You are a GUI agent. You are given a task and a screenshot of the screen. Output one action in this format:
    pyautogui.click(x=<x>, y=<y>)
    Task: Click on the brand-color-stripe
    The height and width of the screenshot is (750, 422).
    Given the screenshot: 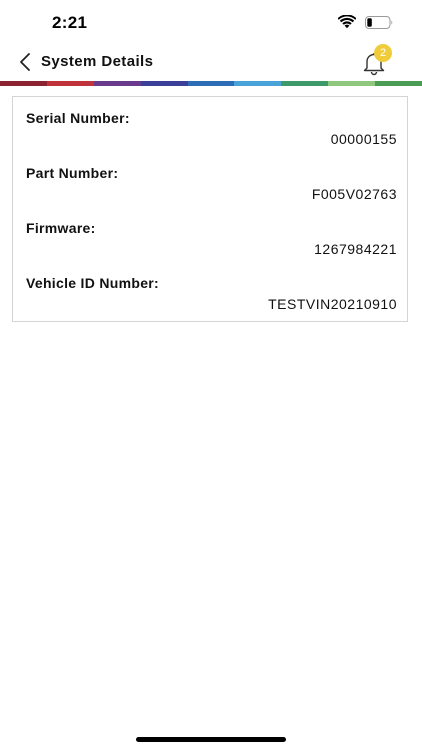 What is the action you would take?
    pyautogui.click(x=211, y=83)
    